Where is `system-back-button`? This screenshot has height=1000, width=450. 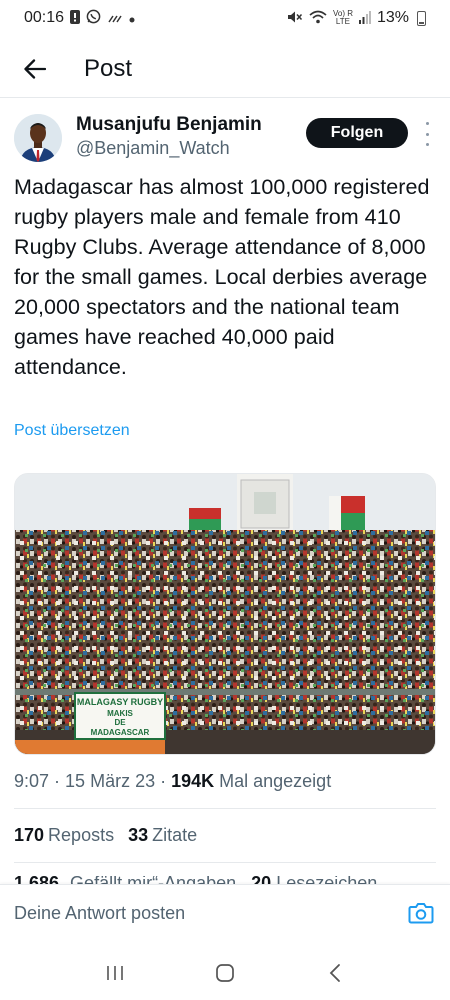 system-back-button is located at coordinates (335, 973).